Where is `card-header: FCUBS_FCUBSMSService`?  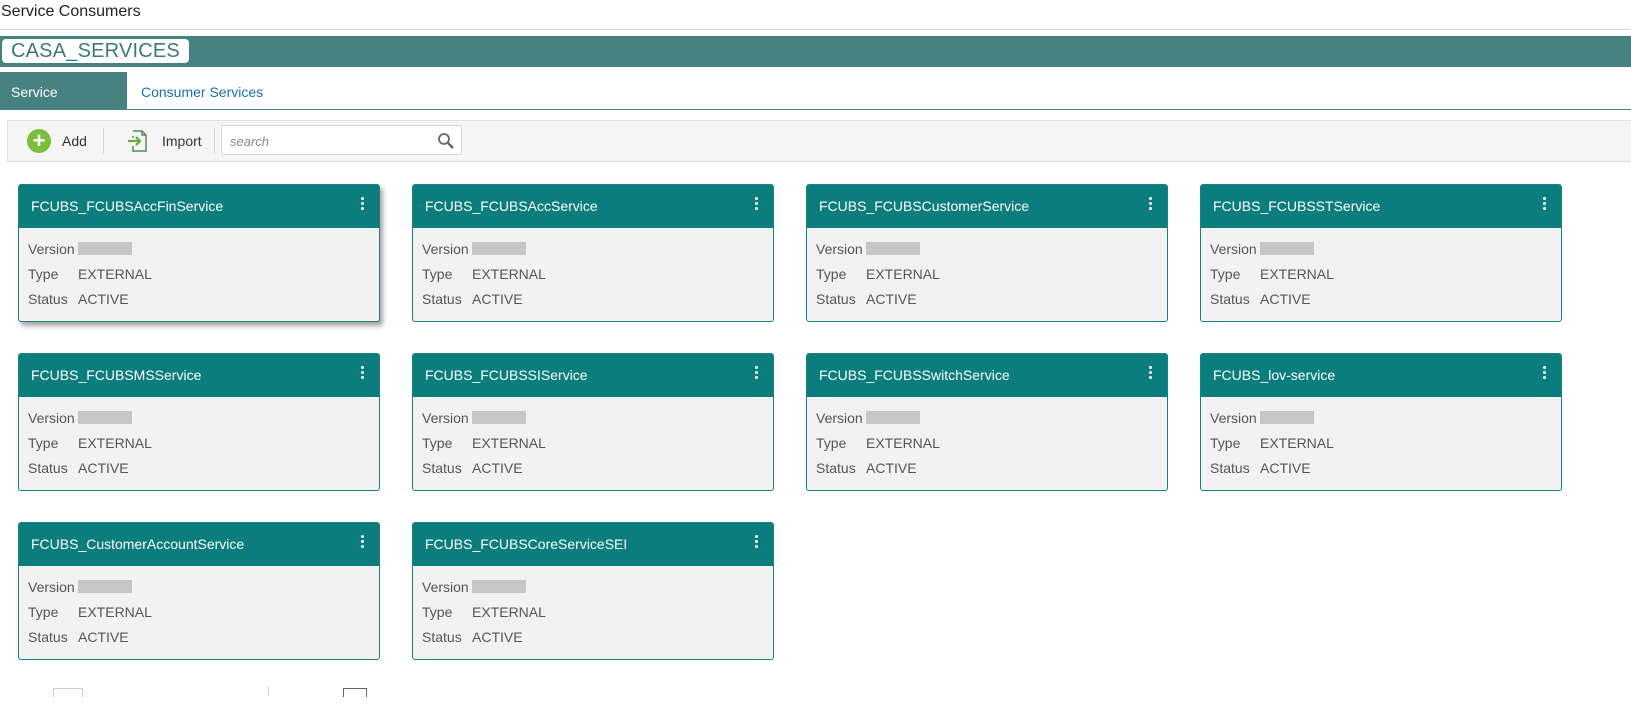 card-header: FCUBS_FCUBSMSService is located at coordinates (199, 375).